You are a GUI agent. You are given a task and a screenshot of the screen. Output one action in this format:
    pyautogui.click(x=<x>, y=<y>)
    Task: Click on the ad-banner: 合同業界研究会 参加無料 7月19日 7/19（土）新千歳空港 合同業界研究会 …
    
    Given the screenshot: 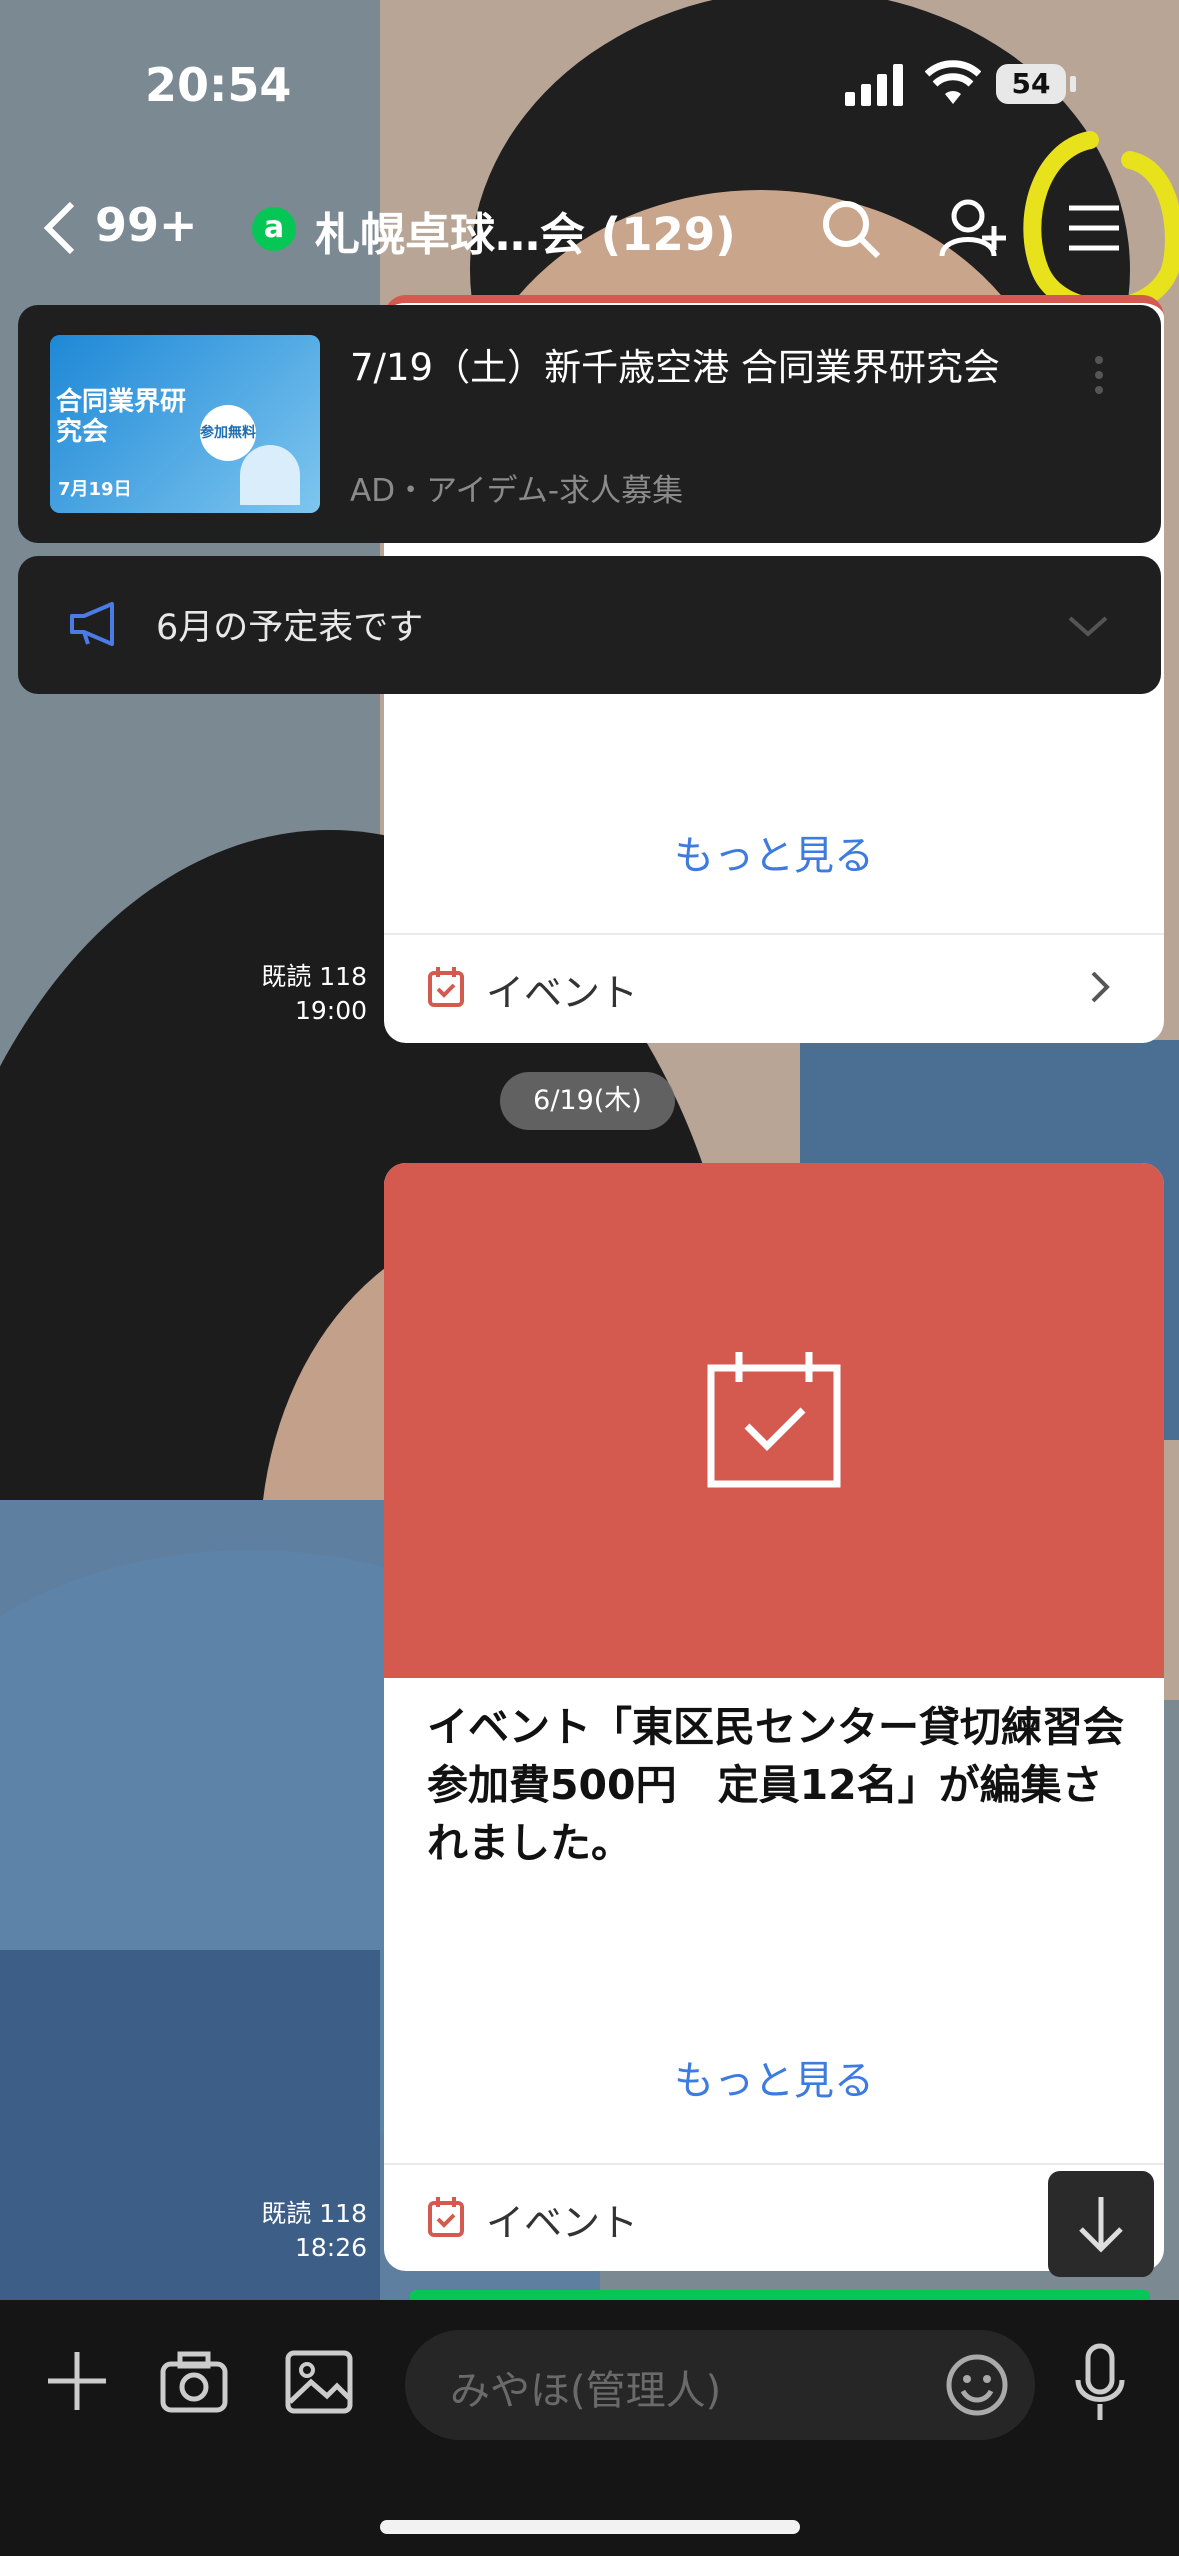 What is the action you would take?
    pyautogui.click(x=589, y=424)
    